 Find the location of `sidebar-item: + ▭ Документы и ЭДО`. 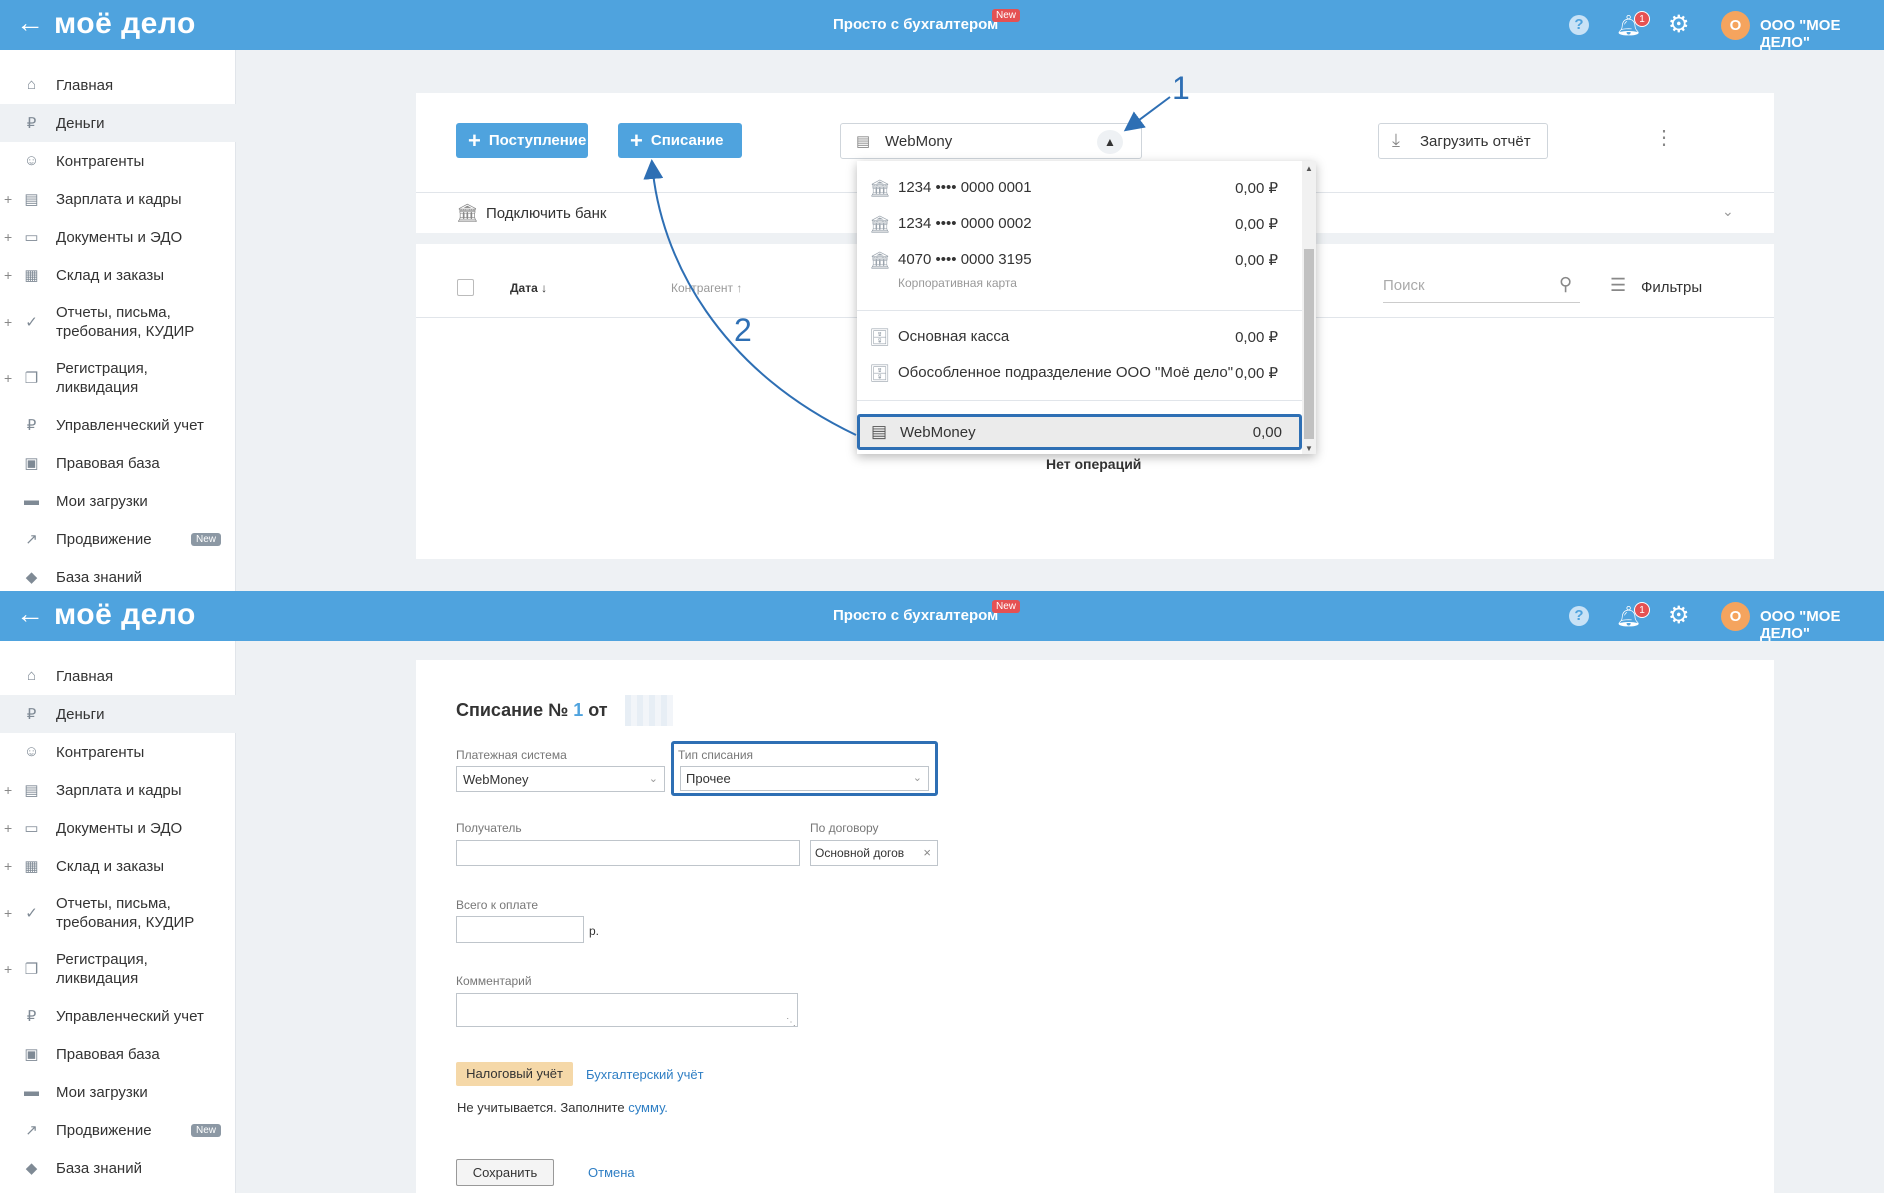

sidebar-item: + ▭ Документы и ЭДО is located at coordinates (118, 828).